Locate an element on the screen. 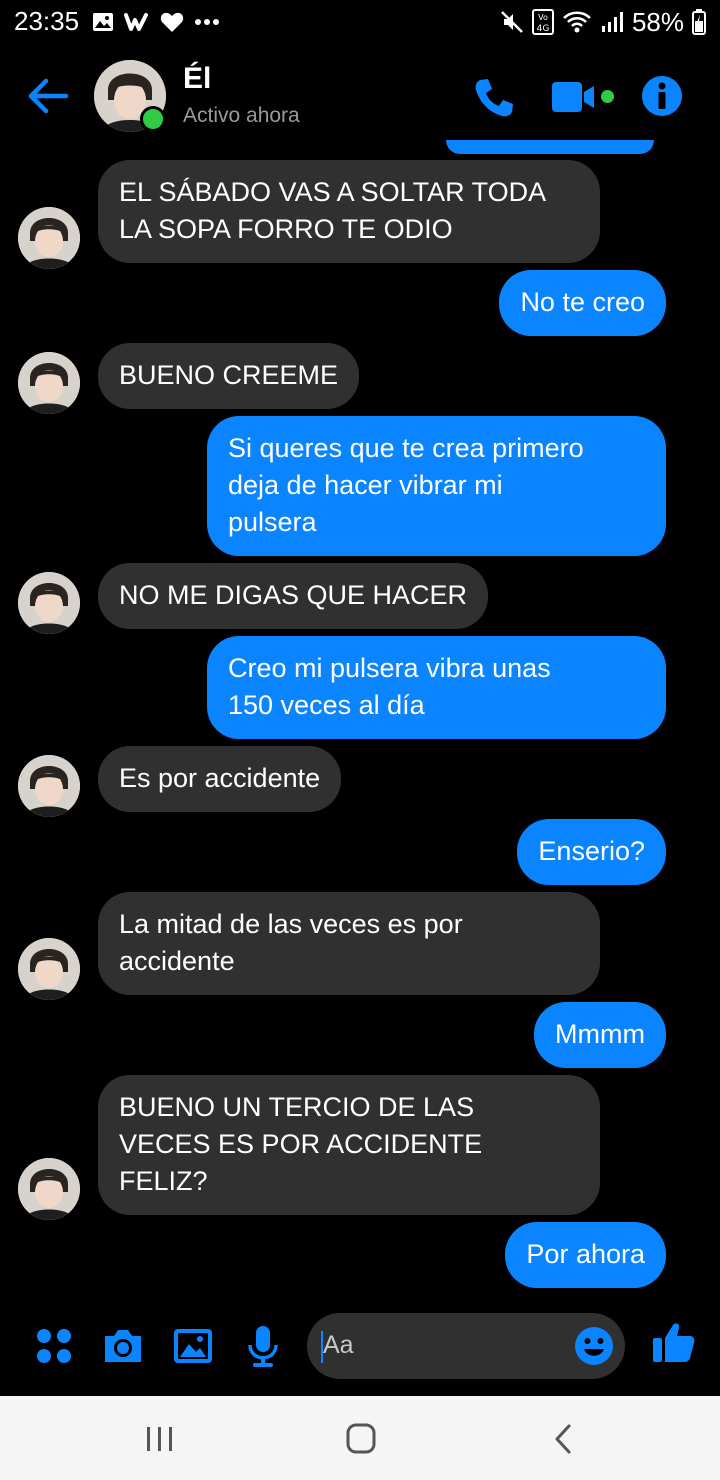  message-composer: Aa is located at coordinates (360, 1348).